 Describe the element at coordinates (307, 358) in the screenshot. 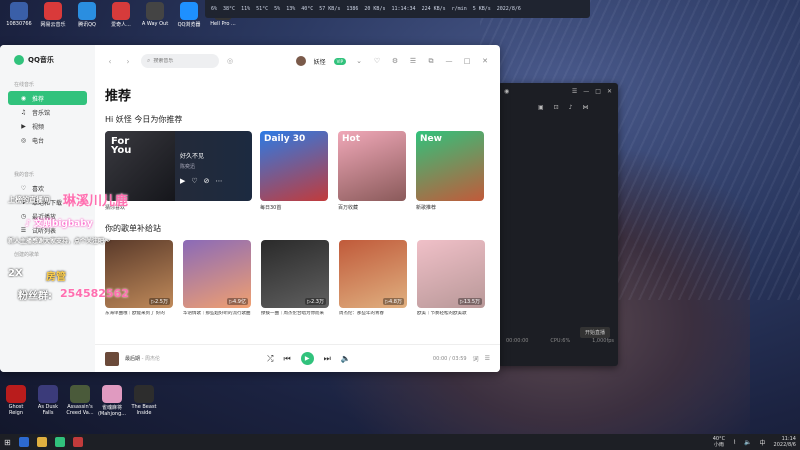

I see `play-button: ▶` at that location.